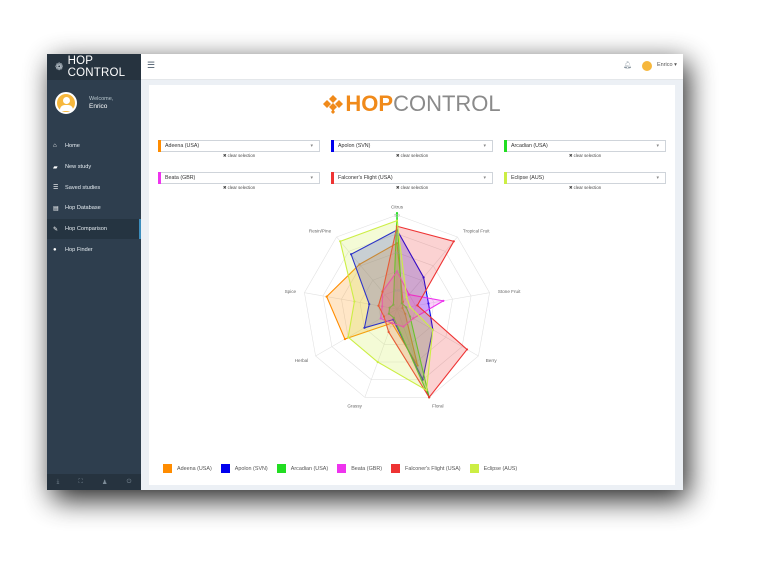  Describe the element at coordinates (354, 146) in the screenshot. I see `select-value: Apolon (SVN)` at that location.